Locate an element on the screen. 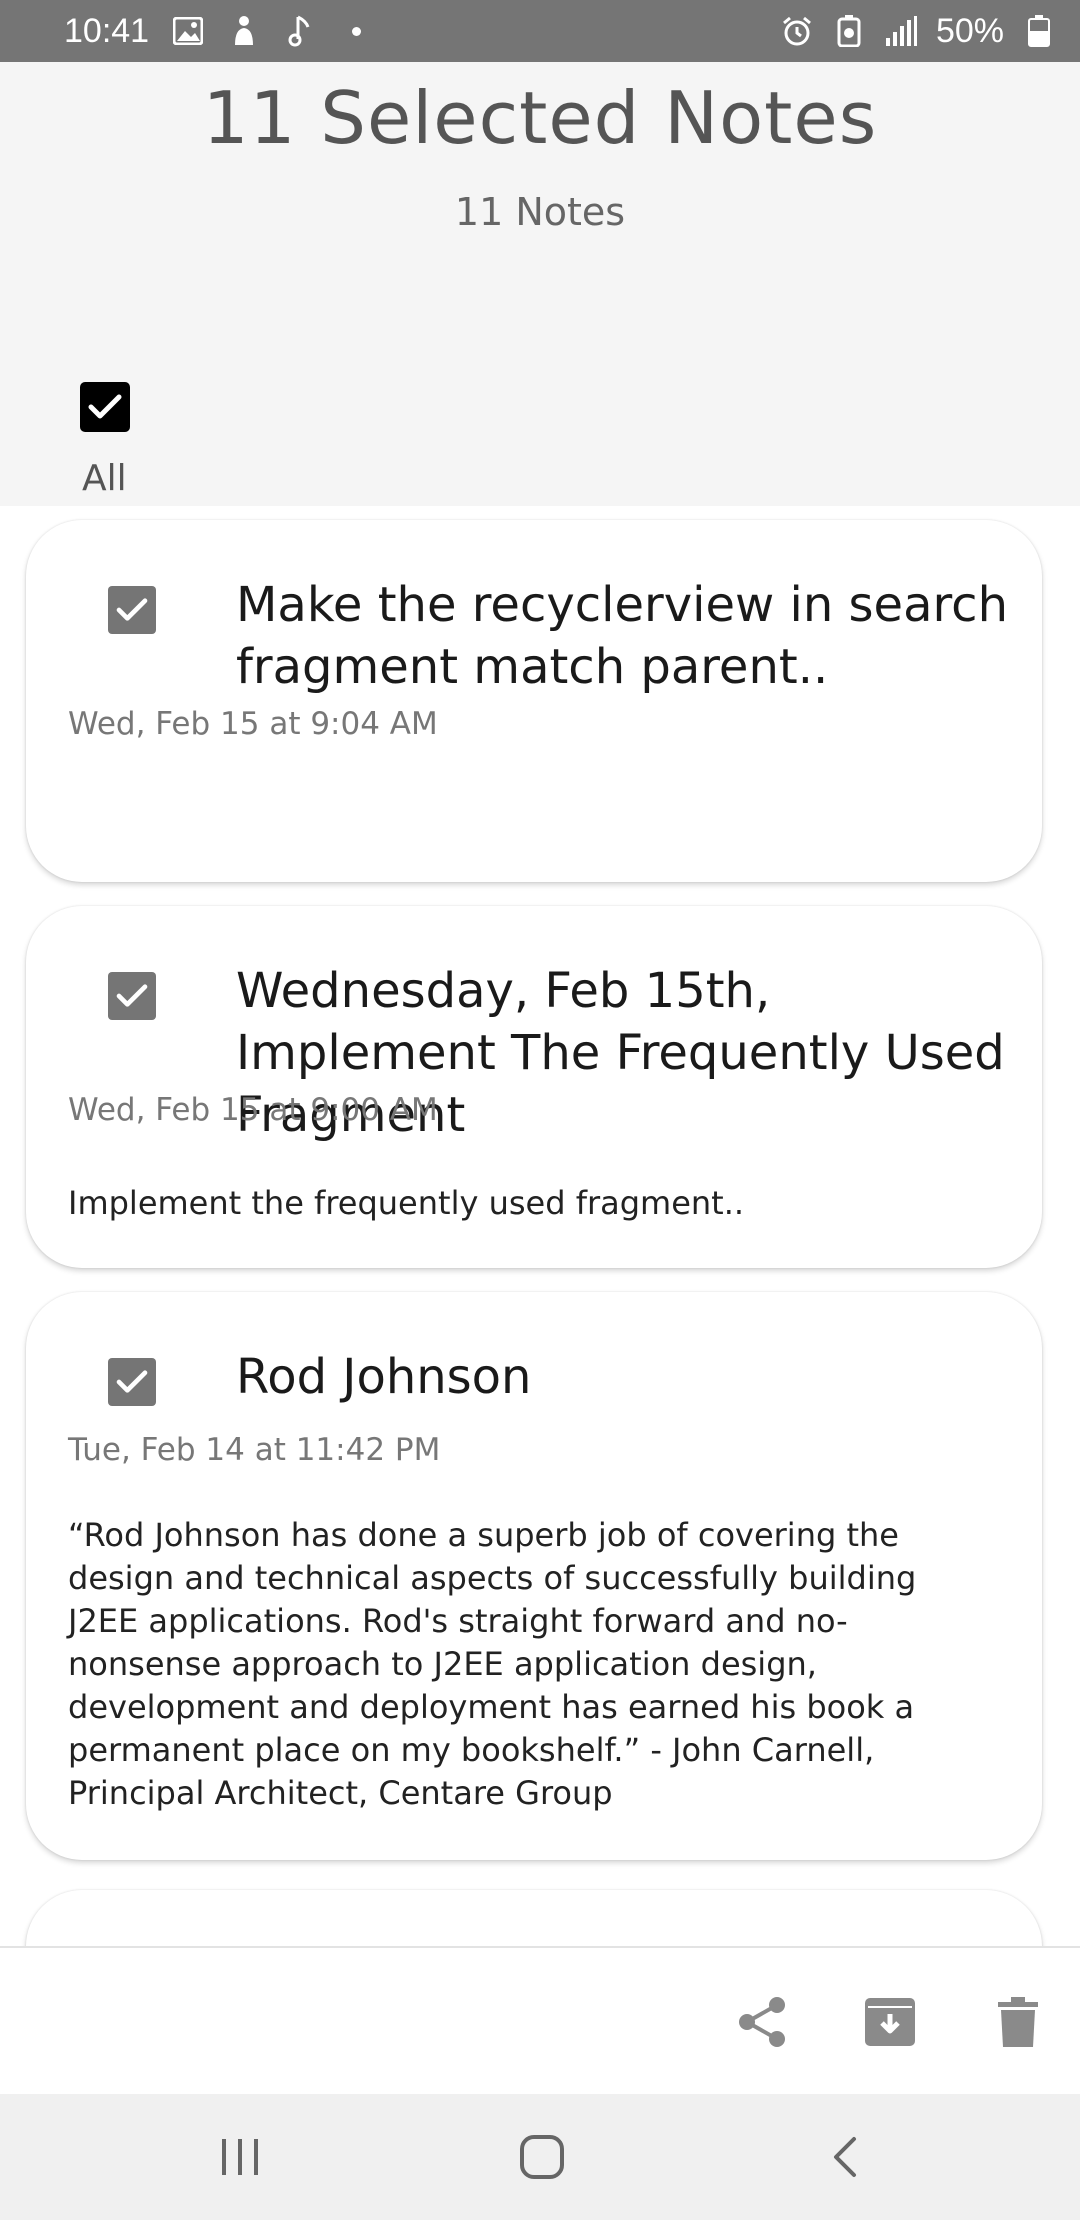 This screenshot has width=1080, height=2220. select-all-label: All is located at coordinates (104, 478).